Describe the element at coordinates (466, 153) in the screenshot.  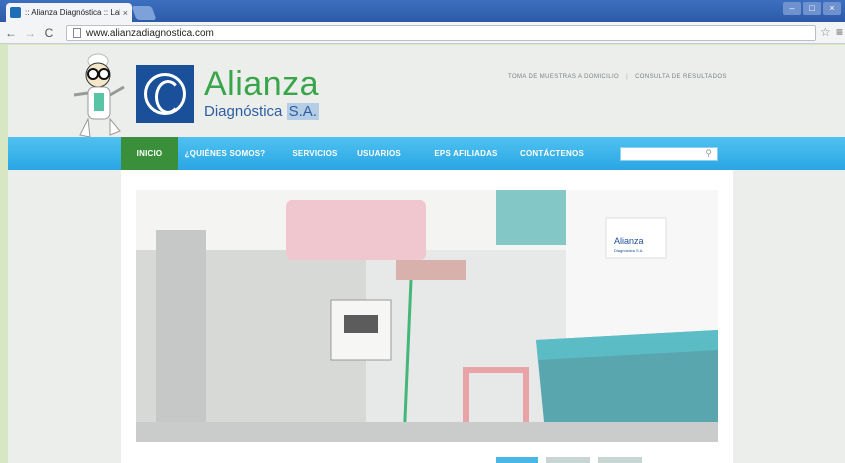
I see `nav-item-eps-afiliadas: EPS AFILIADAS` at that location.